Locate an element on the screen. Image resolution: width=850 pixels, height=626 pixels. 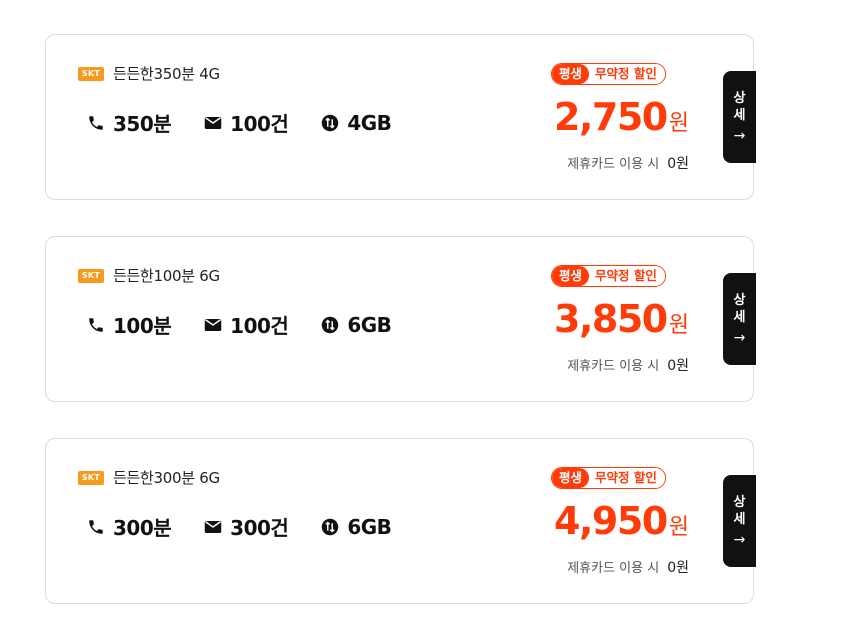
calls-value: 300분 is located at coordinates (142, 528).